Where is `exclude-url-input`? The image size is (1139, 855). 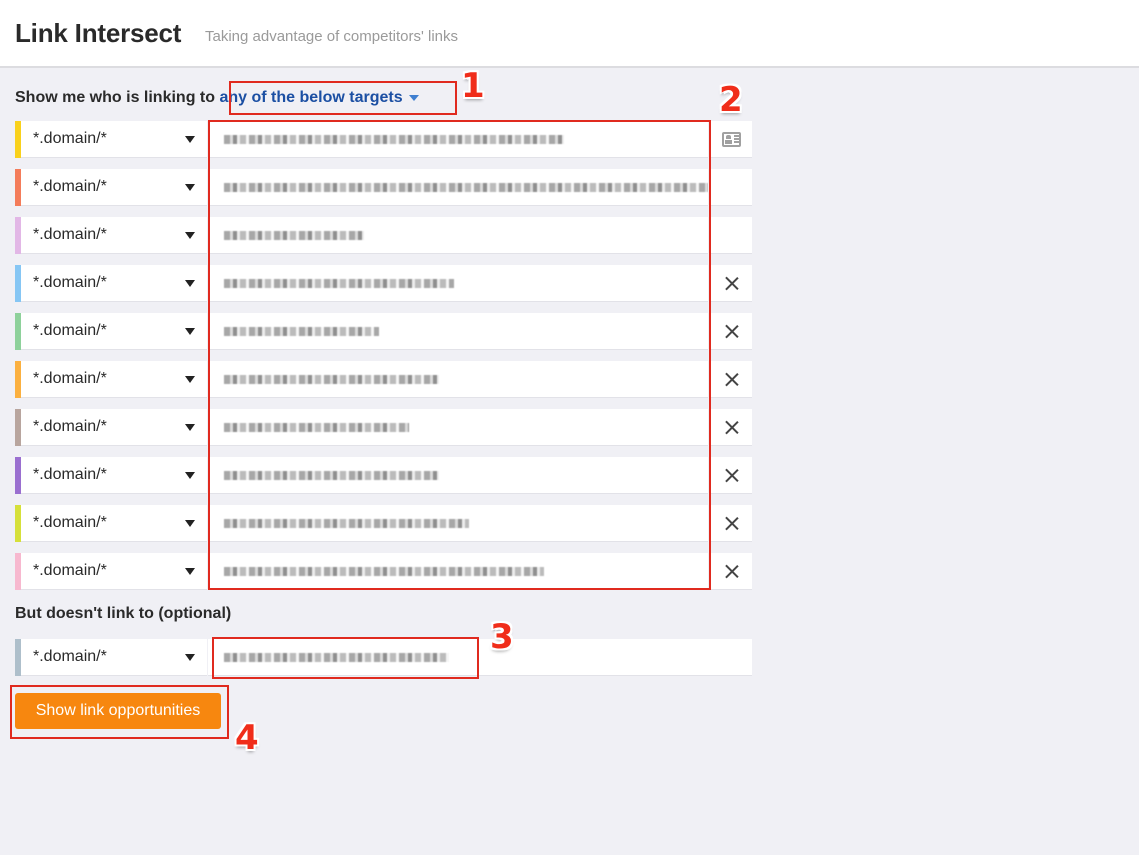
exclude-url-input is located at coordinates (480, 657).